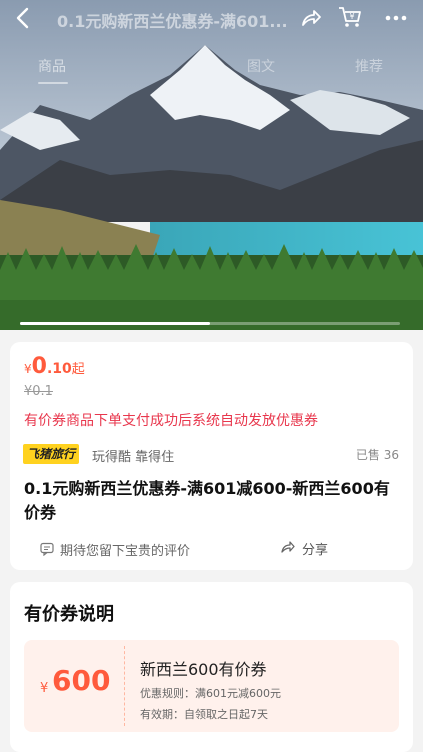 The width and height of the screenshot is (423, 752). What do you see at coordinates (53, 83) in the screenshot?
I see `tab-active-indicator` at bounding box center [53, 83].